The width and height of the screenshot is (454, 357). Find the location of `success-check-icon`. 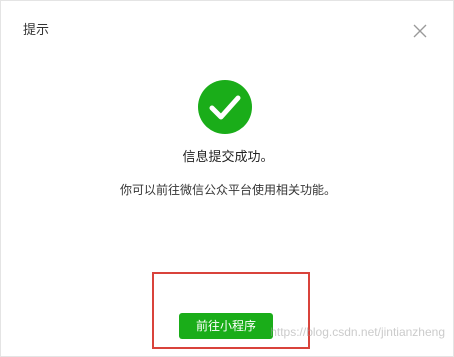

success-check-icon is located at coordinates (225, 107).